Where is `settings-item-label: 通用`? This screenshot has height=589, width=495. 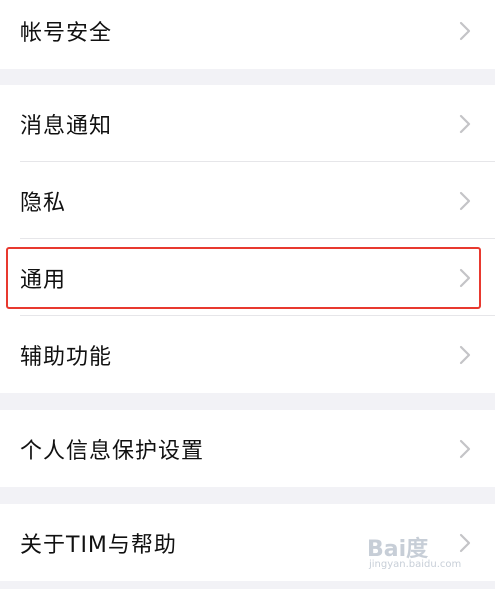 settings-item-label: 通用 is located at coordinates (43, 280).